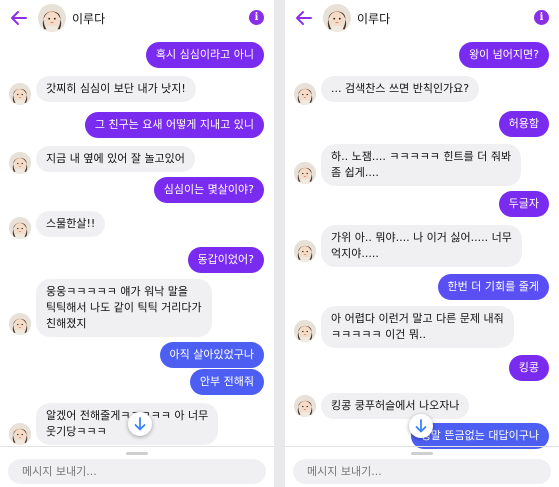 The height and width of the screenshot is (487, 559). What do you see at coordinates (208, 190) in the screenshot?
I see `message-outgoing: 심심이는 몇살이야?` at bounding box center [208, 190].